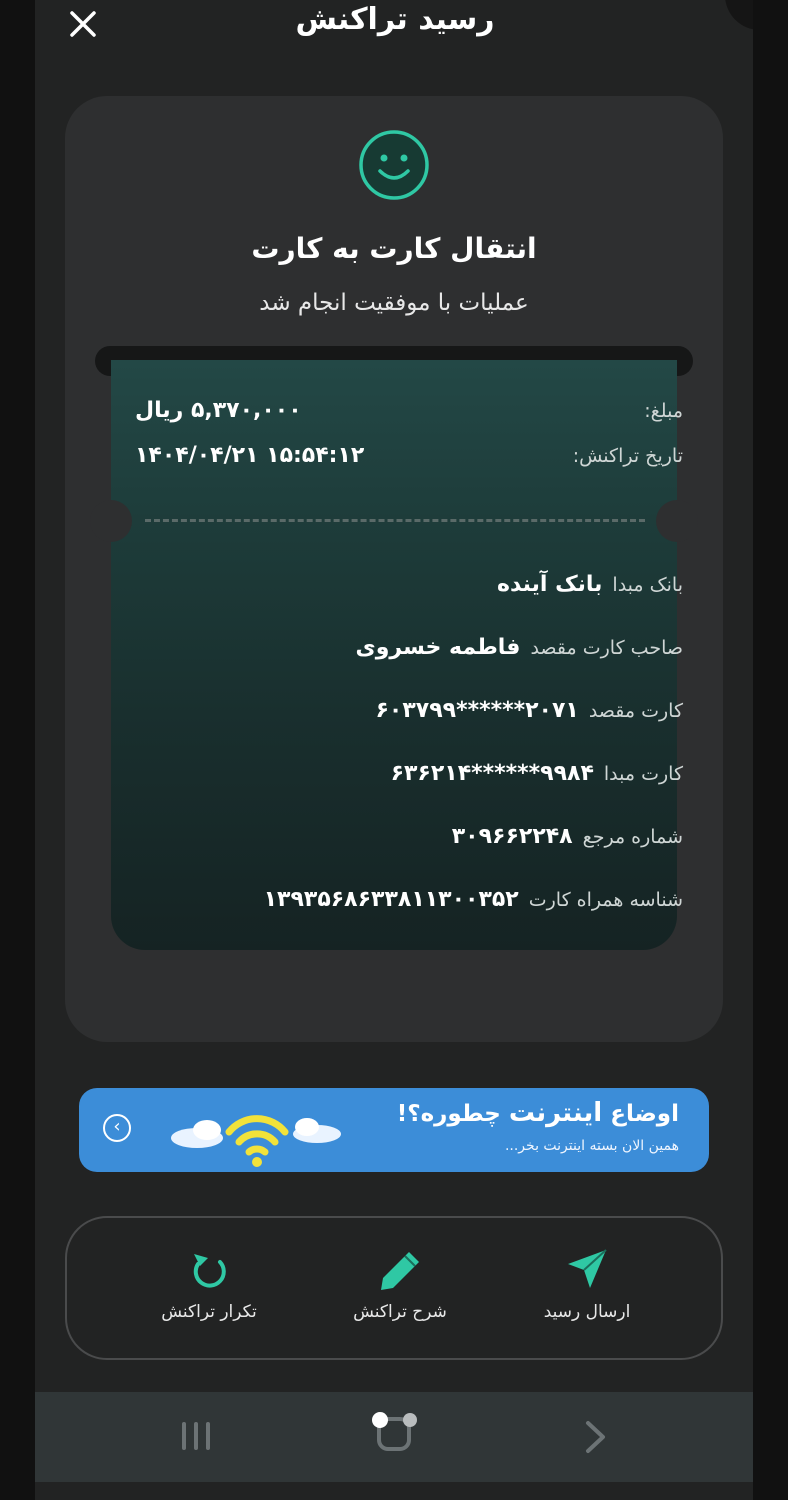 This screenshot has width=788, height=1500. Describe the element at coordinates (643, 774) in the screenshot. I see `detail-label: کارت مبدا` at that location.